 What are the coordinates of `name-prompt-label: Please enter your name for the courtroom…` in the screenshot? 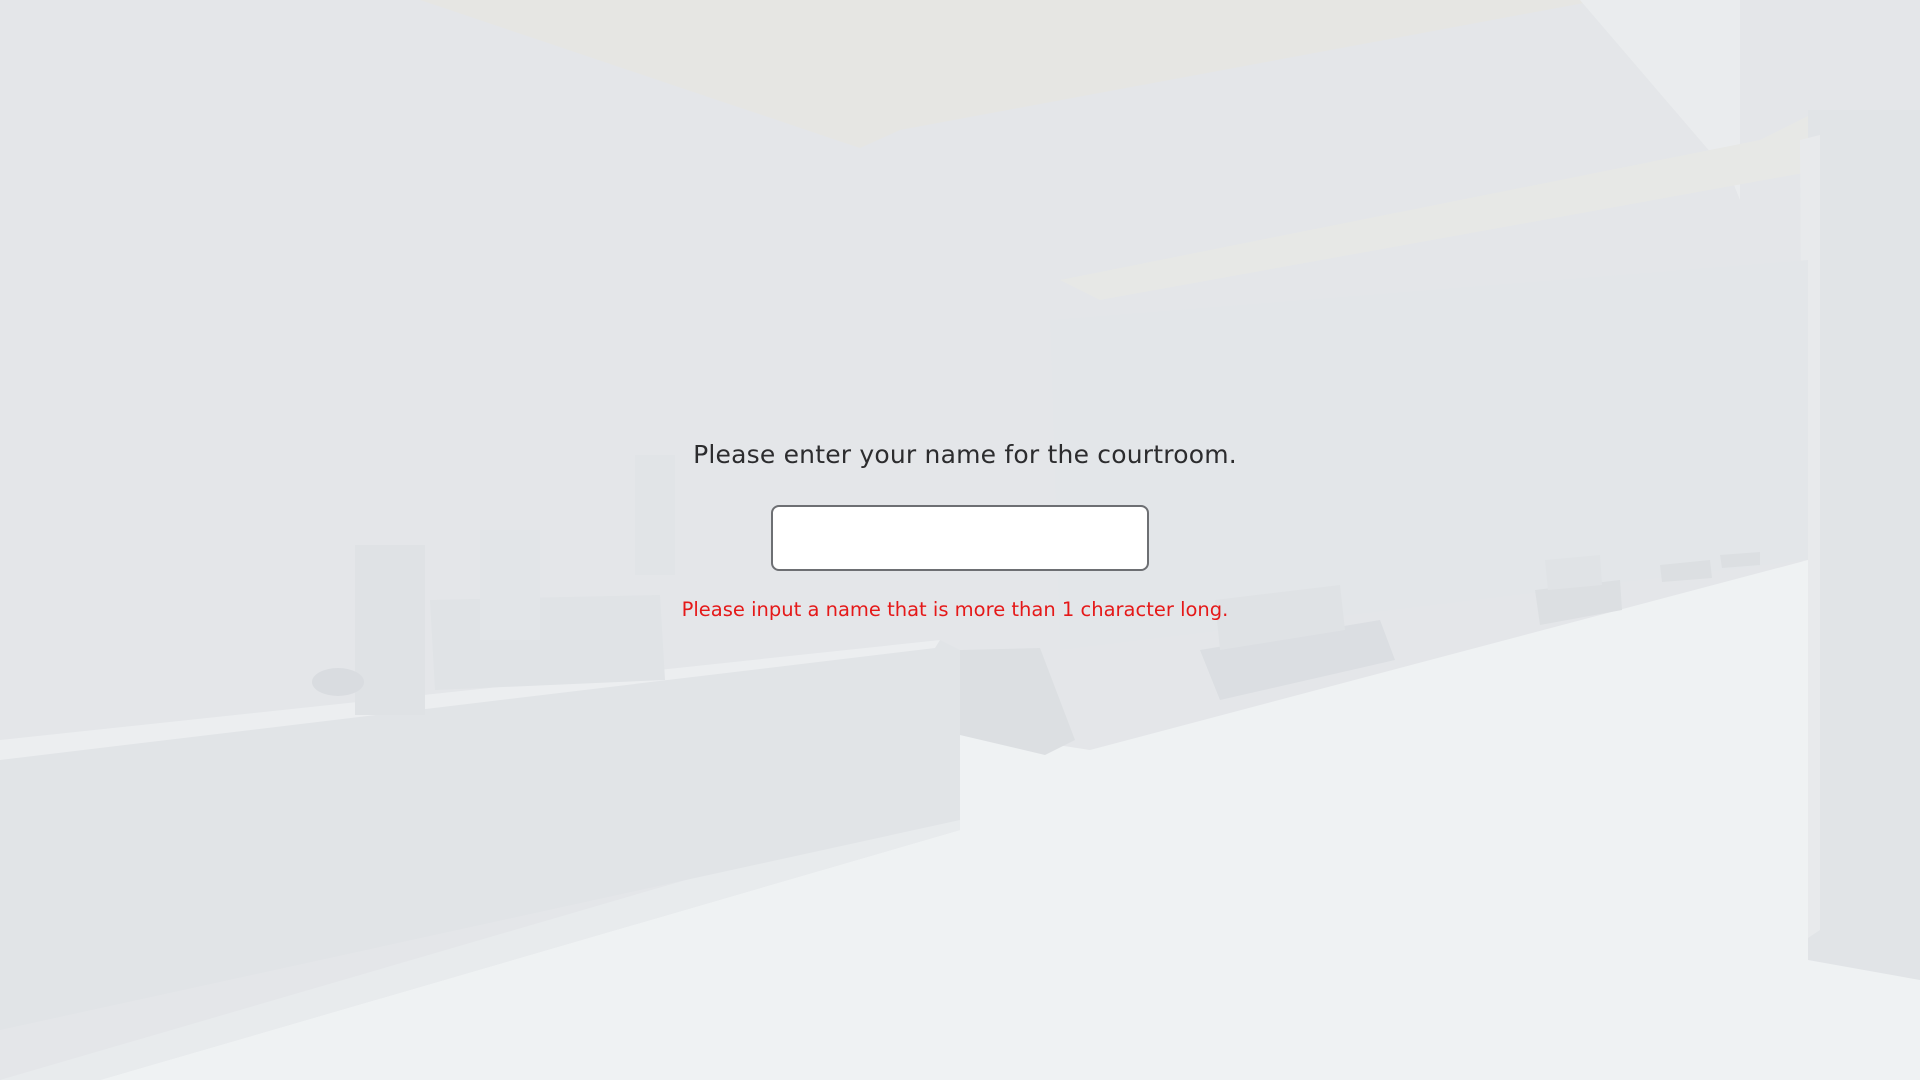 It's located at (965, 454).